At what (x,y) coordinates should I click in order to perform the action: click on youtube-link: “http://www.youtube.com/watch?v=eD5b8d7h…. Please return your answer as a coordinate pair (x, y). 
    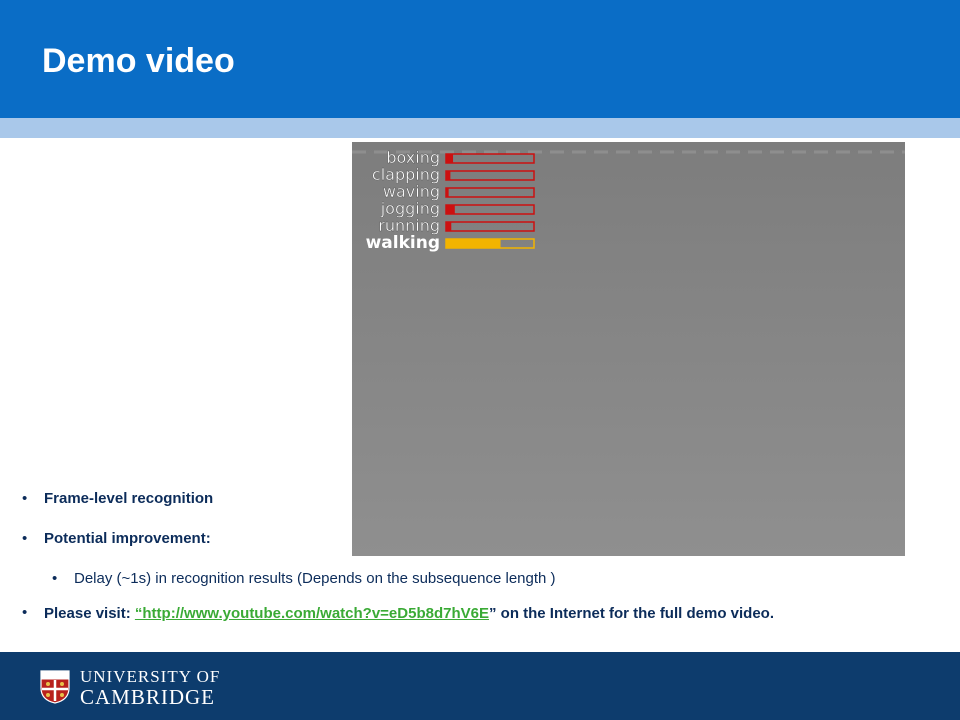
    Looking at the image, I should click on (312, 613).